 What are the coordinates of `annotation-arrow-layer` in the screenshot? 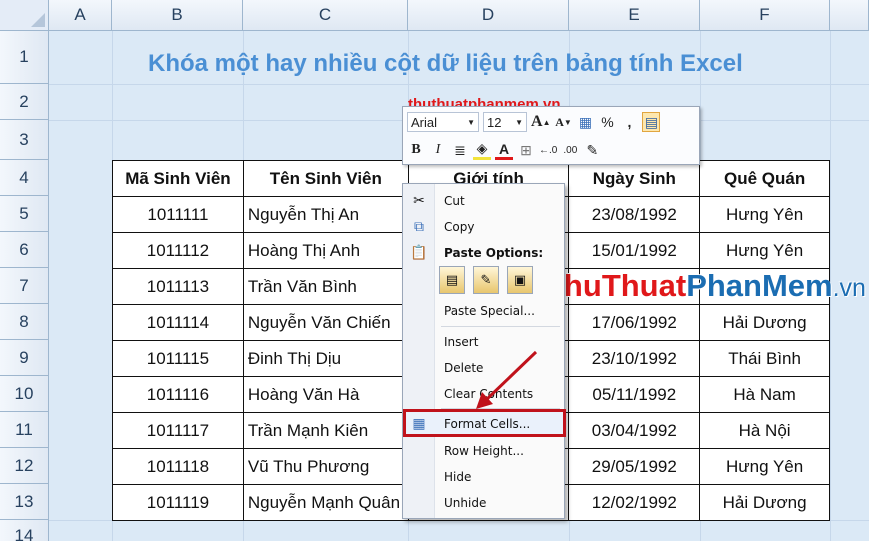 It's located at (507, 379).